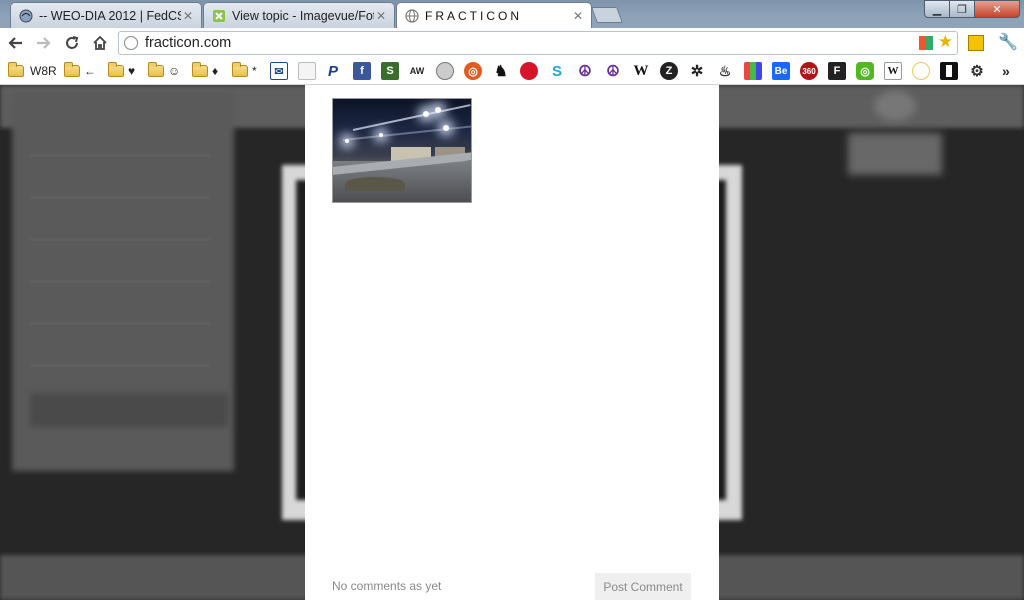 Image resolution: width=1024 pixels, height=600 pixels. Describe the element at coordinates (26, 16) in the screenshot. I see `weo-favicon-icon` at that location.